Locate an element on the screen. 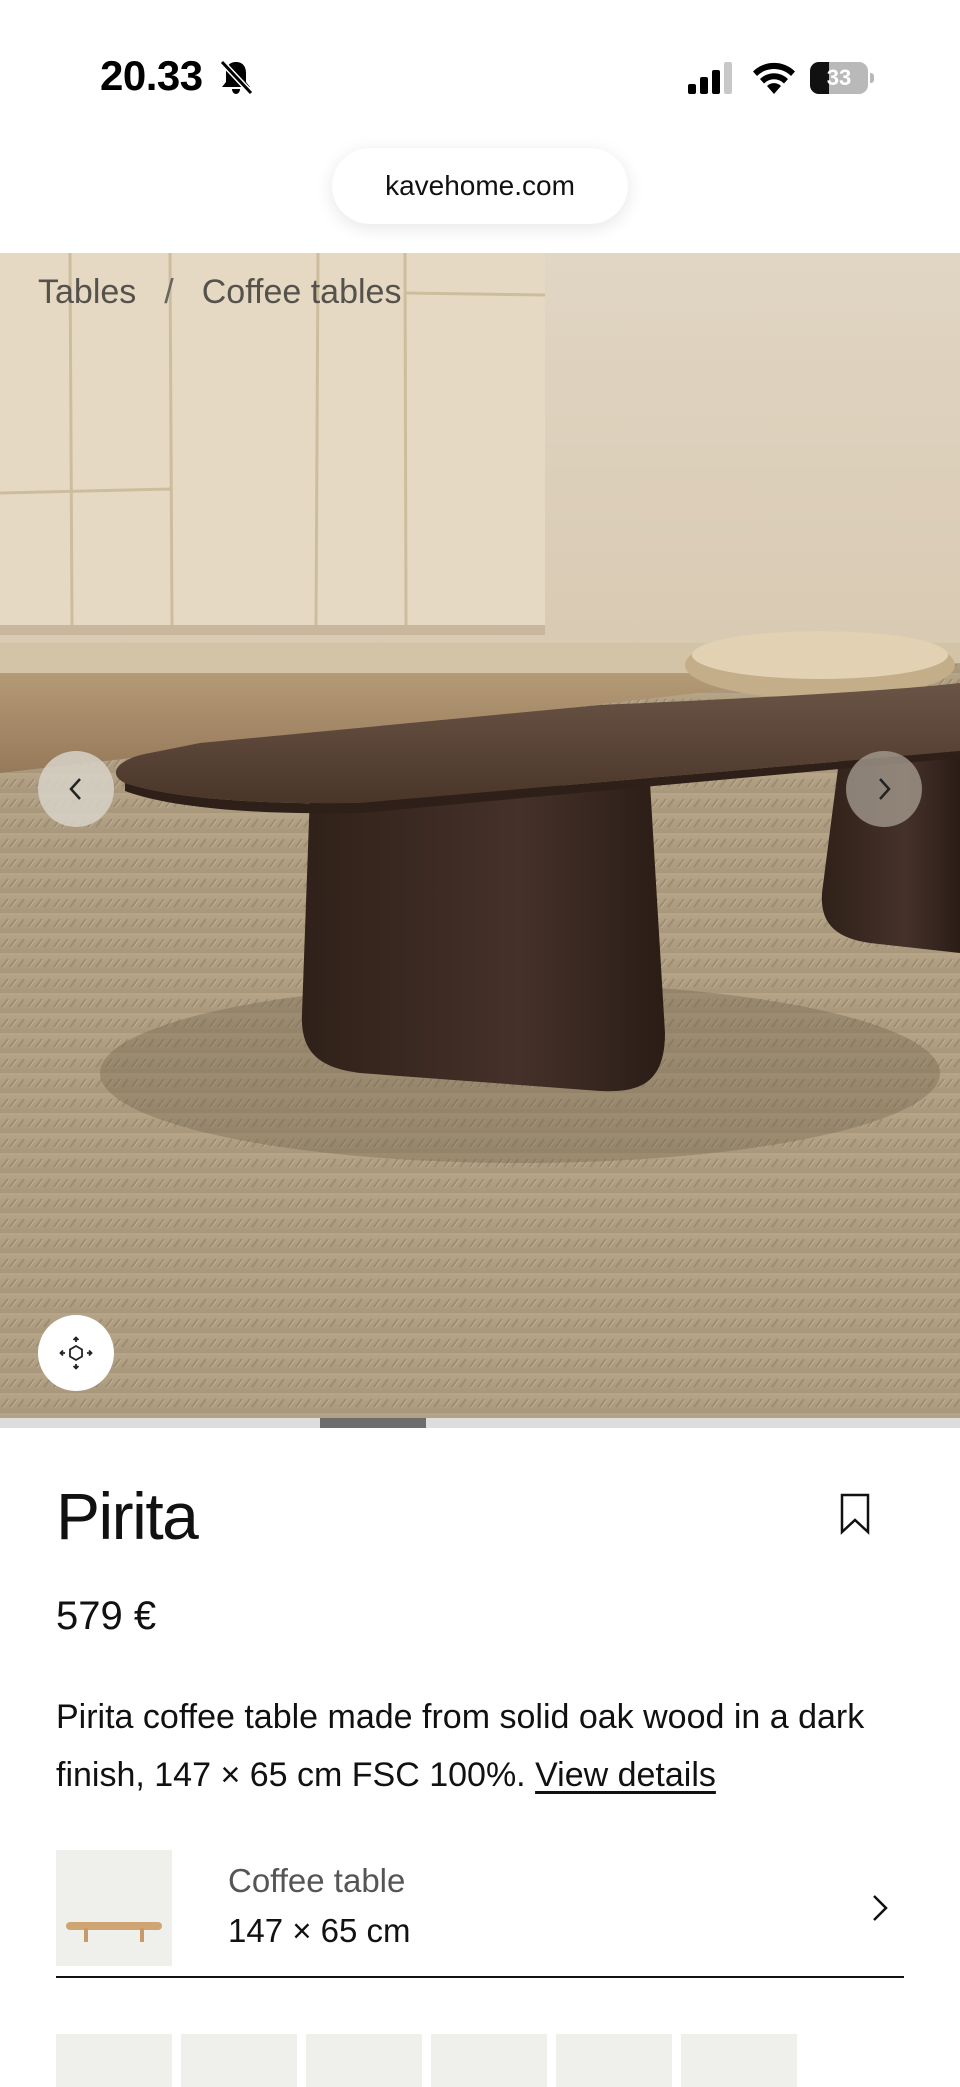 The image size is (960, 2087). view-3d-button is located at coordinates (76, 1353).